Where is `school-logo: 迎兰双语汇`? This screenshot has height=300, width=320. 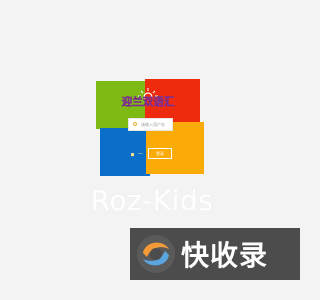 school-logo: 迎兰双语汇 is located at coordinates (148, 100).